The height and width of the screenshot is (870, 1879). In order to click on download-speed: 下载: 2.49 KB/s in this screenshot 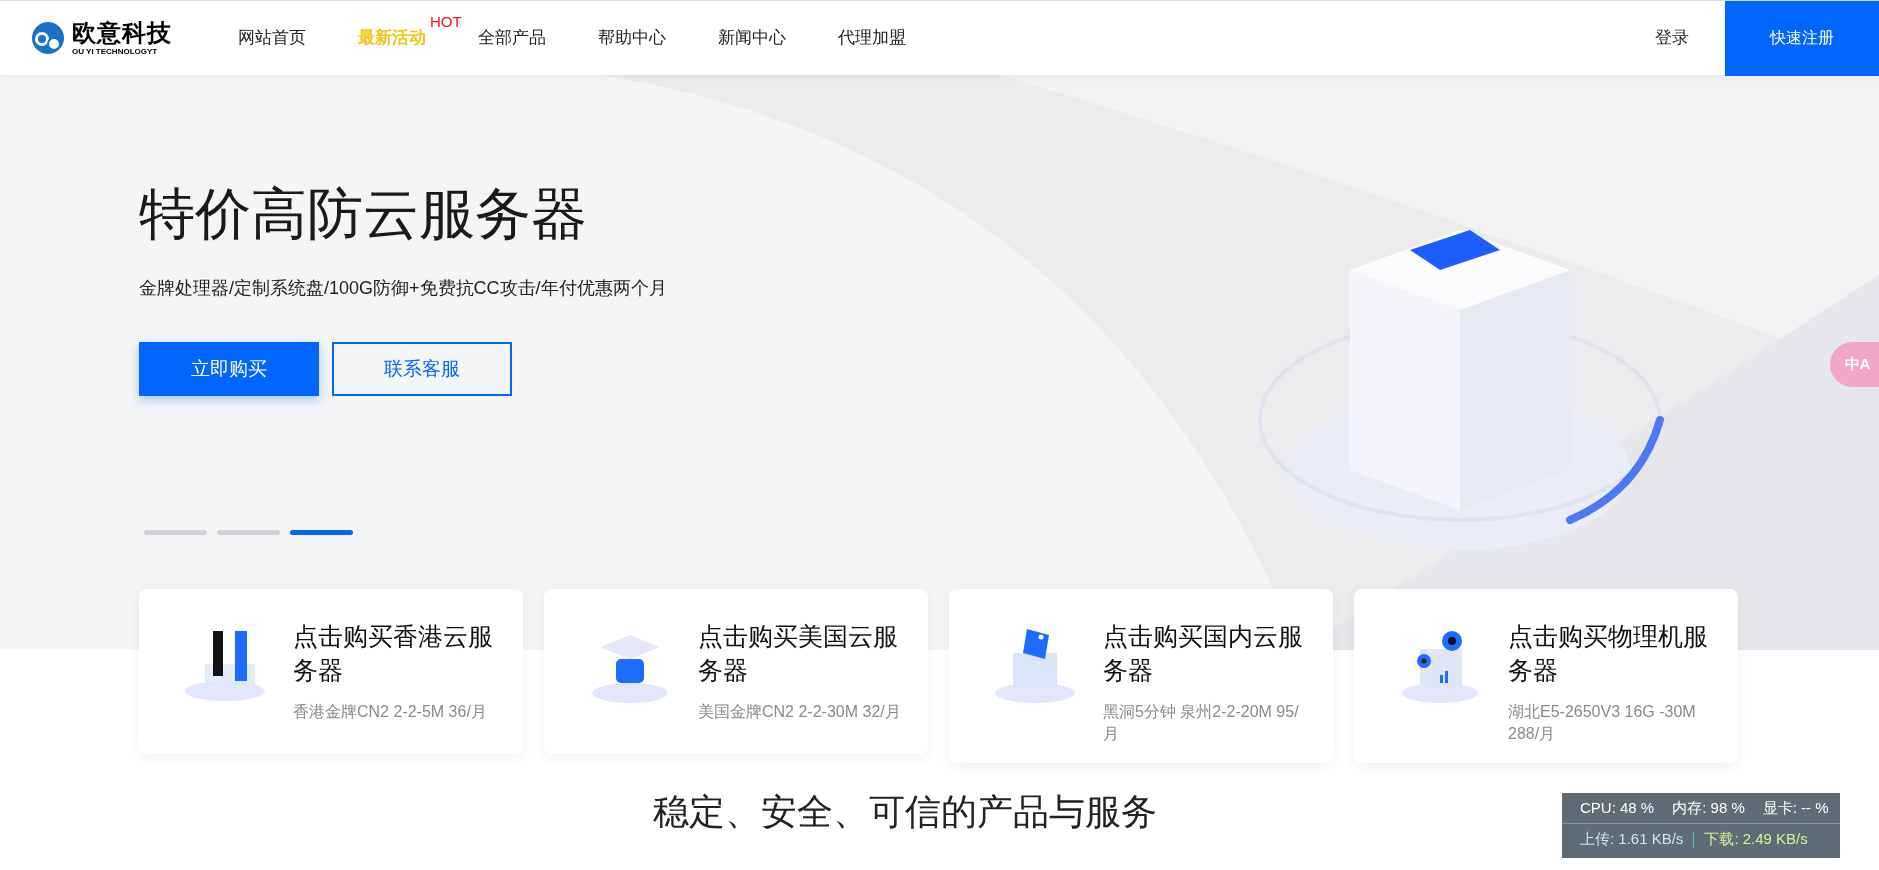, I will do `click(1756, 839)`.